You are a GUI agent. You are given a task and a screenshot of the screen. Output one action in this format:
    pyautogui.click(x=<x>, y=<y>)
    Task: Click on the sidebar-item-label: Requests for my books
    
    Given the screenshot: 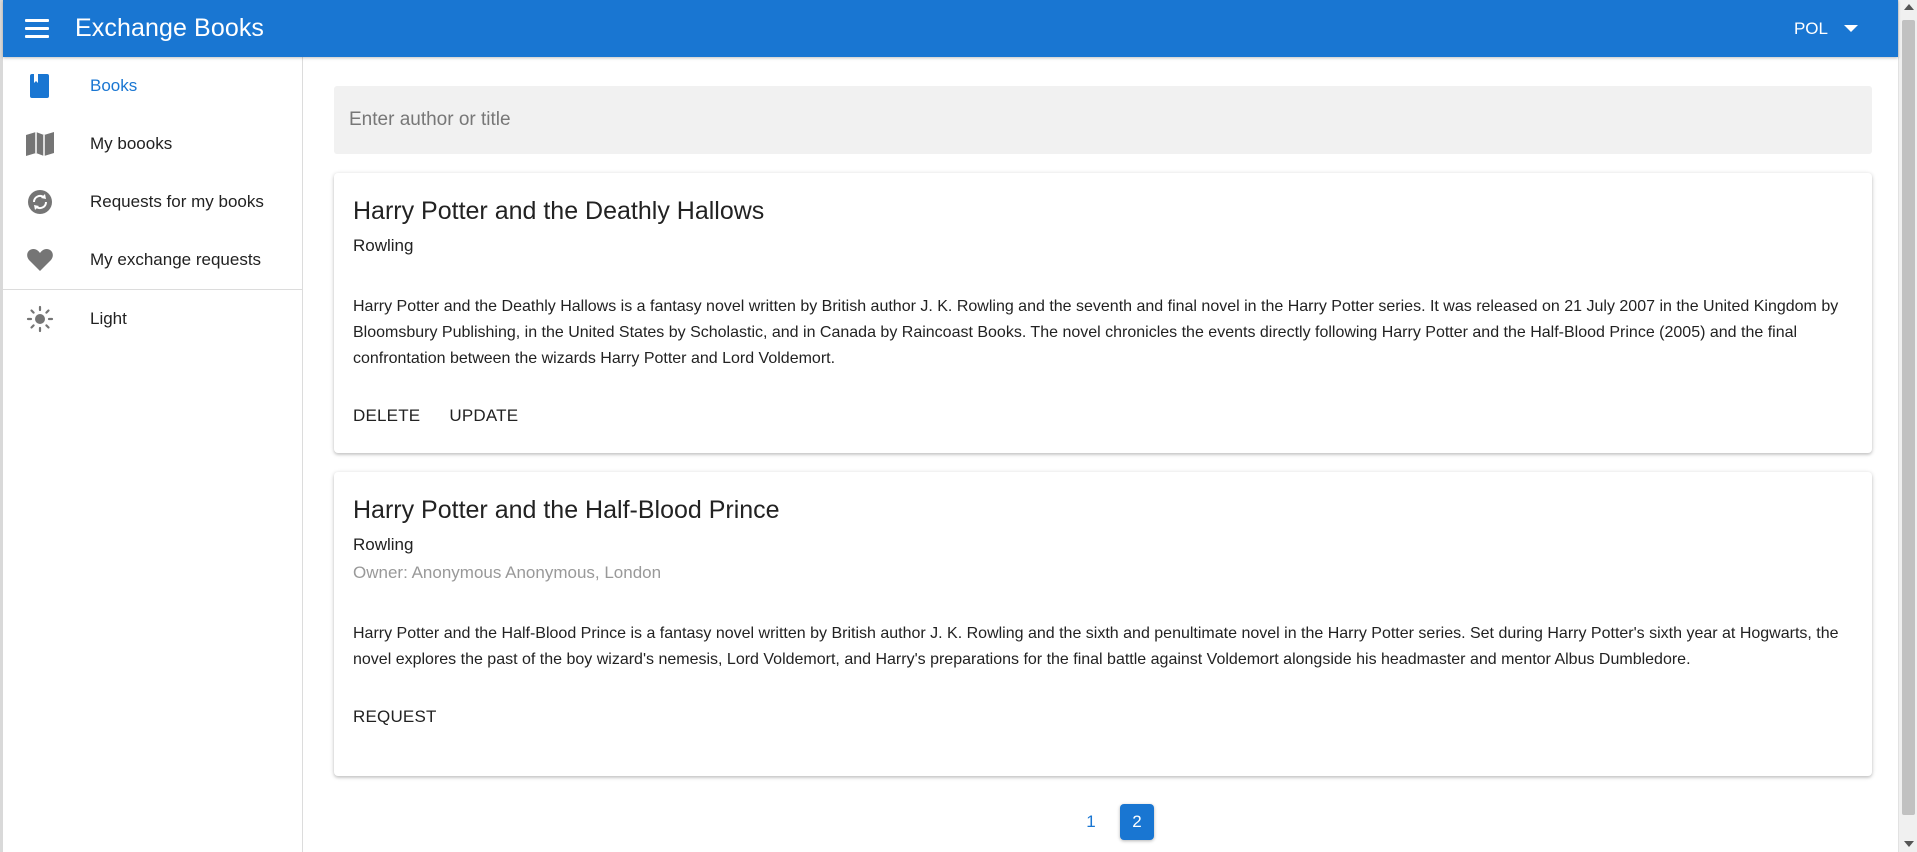 What is the action you would take?
    pyautogui.click(x=177, y=201)
    